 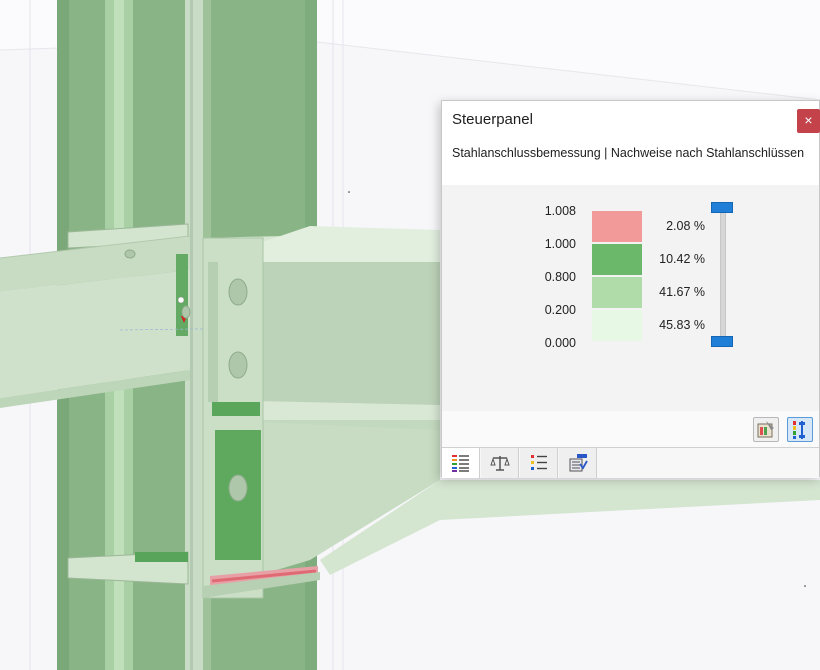 I want to click on legend-row: 41.67 %, so click(x=573, y=292).